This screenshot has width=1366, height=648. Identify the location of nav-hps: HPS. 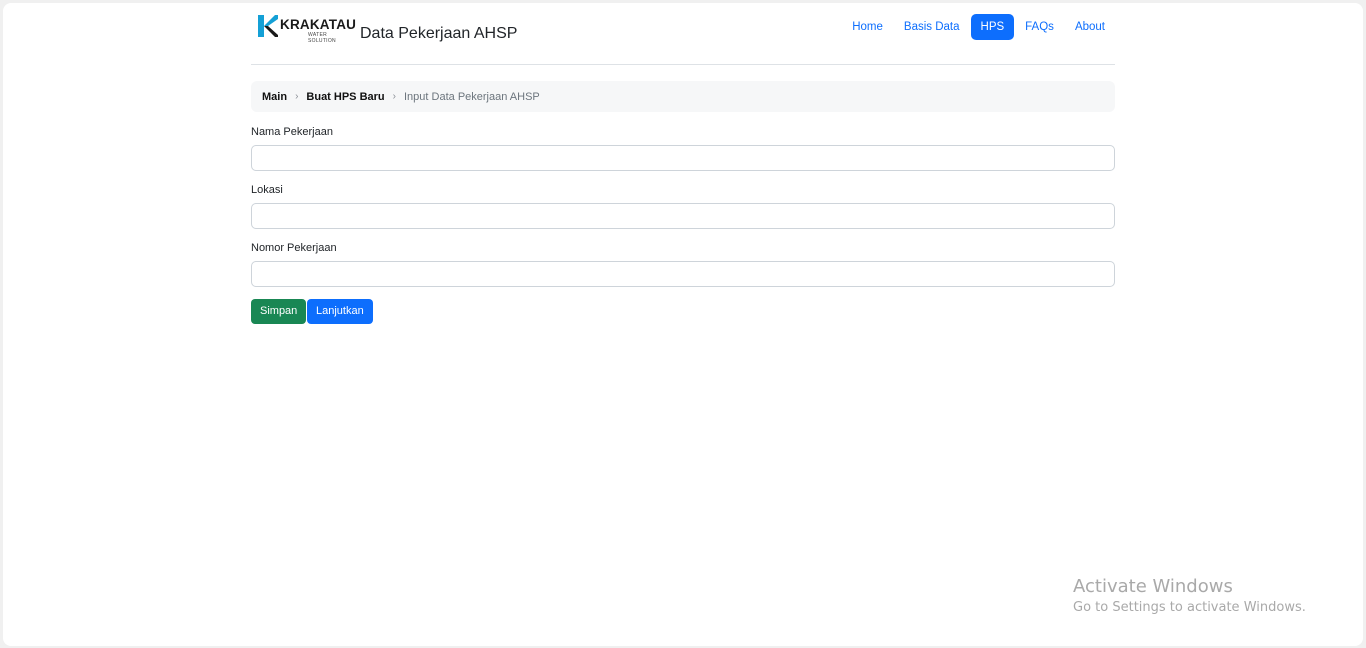
(992, 27).